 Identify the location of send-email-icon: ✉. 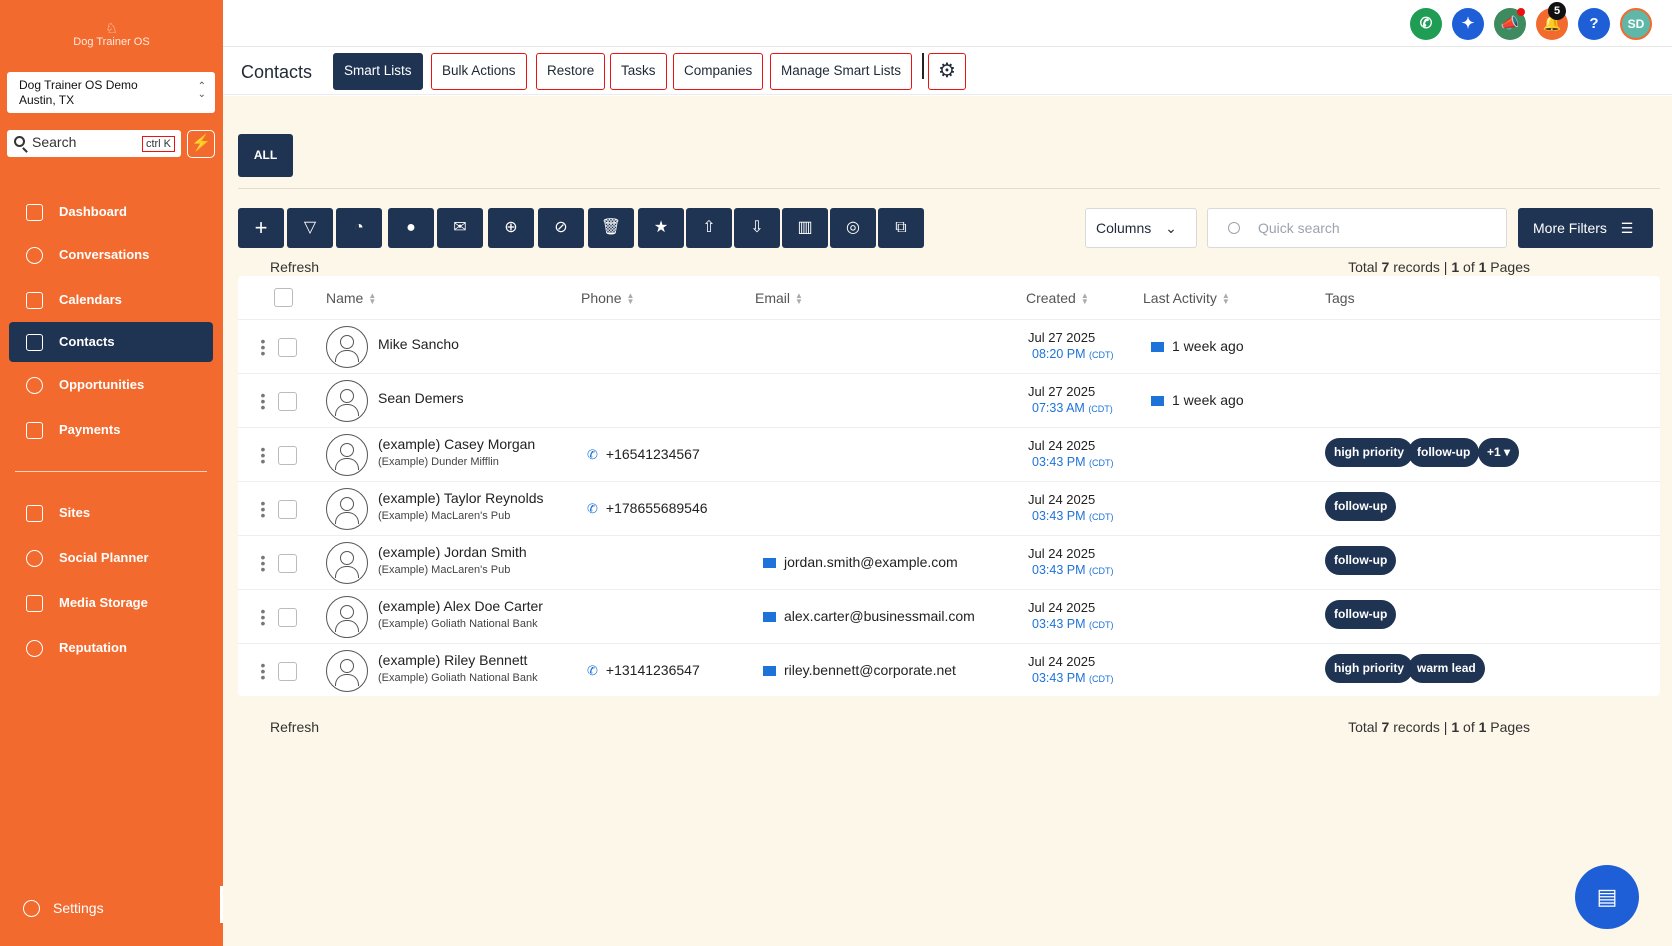
(460, 228).